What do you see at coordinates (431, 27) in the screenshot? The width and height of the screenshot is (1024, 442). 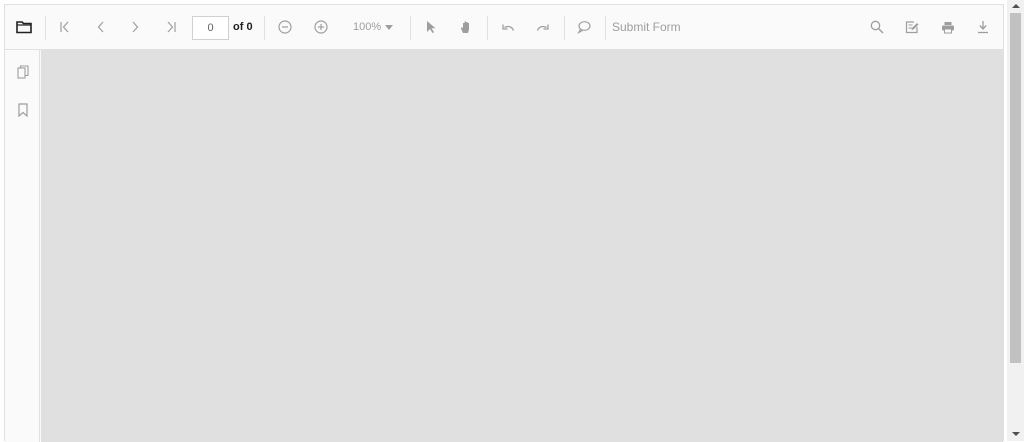 I see `selection-tool-icon` at bounding box center [431, 27].